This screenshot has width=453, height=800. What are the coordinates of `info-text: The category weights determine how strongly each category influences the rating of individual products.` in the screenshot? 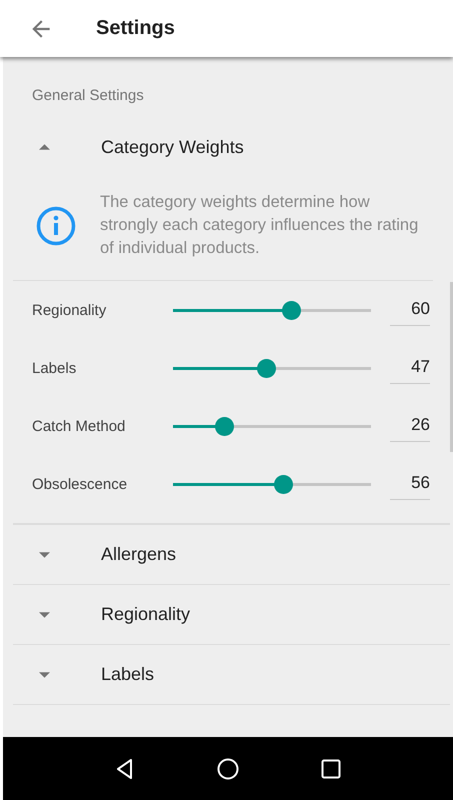 It's located at (260, 225).